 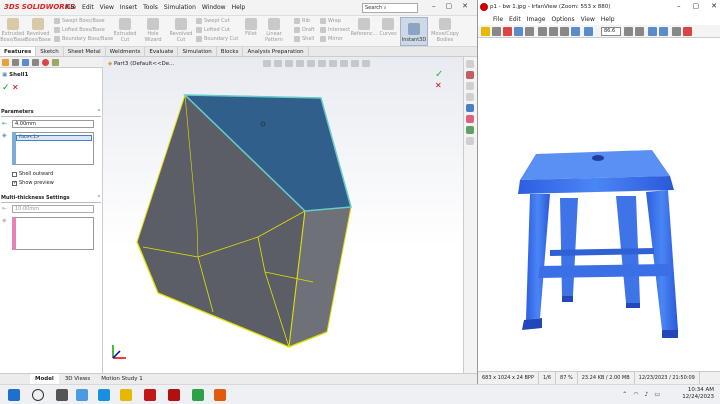 I want to click on resources-icon, so click(x=470, y=75).